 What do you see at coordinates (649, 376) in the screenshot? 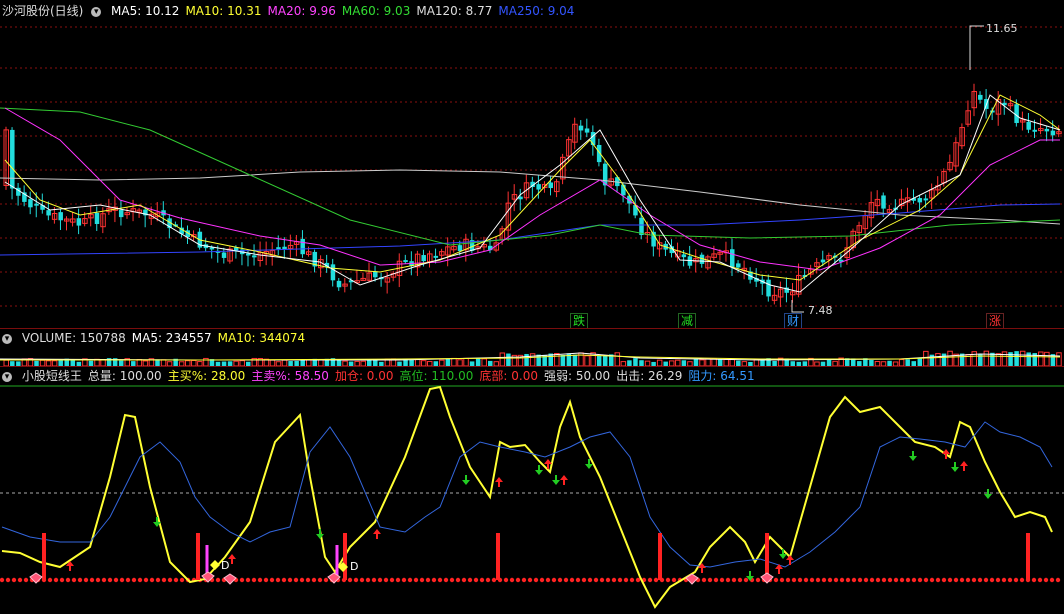
I see `indicator-value-label: 出击: 26.29` at bounding box center [649, 376].